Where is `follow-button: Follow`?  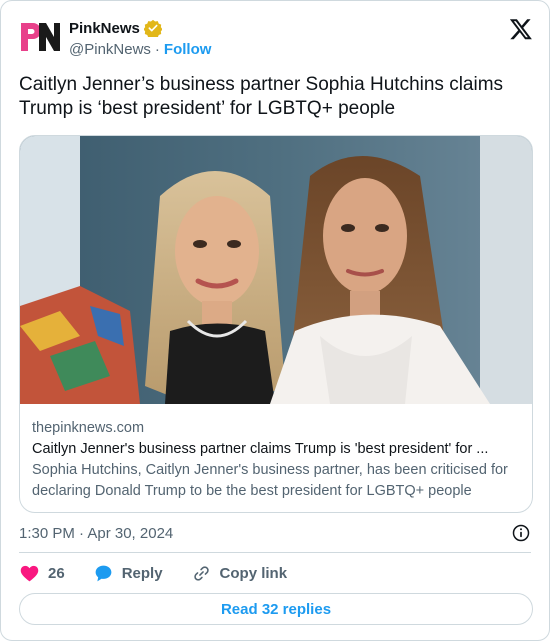 follow-button: Follow is located at coordinates (188, 49).